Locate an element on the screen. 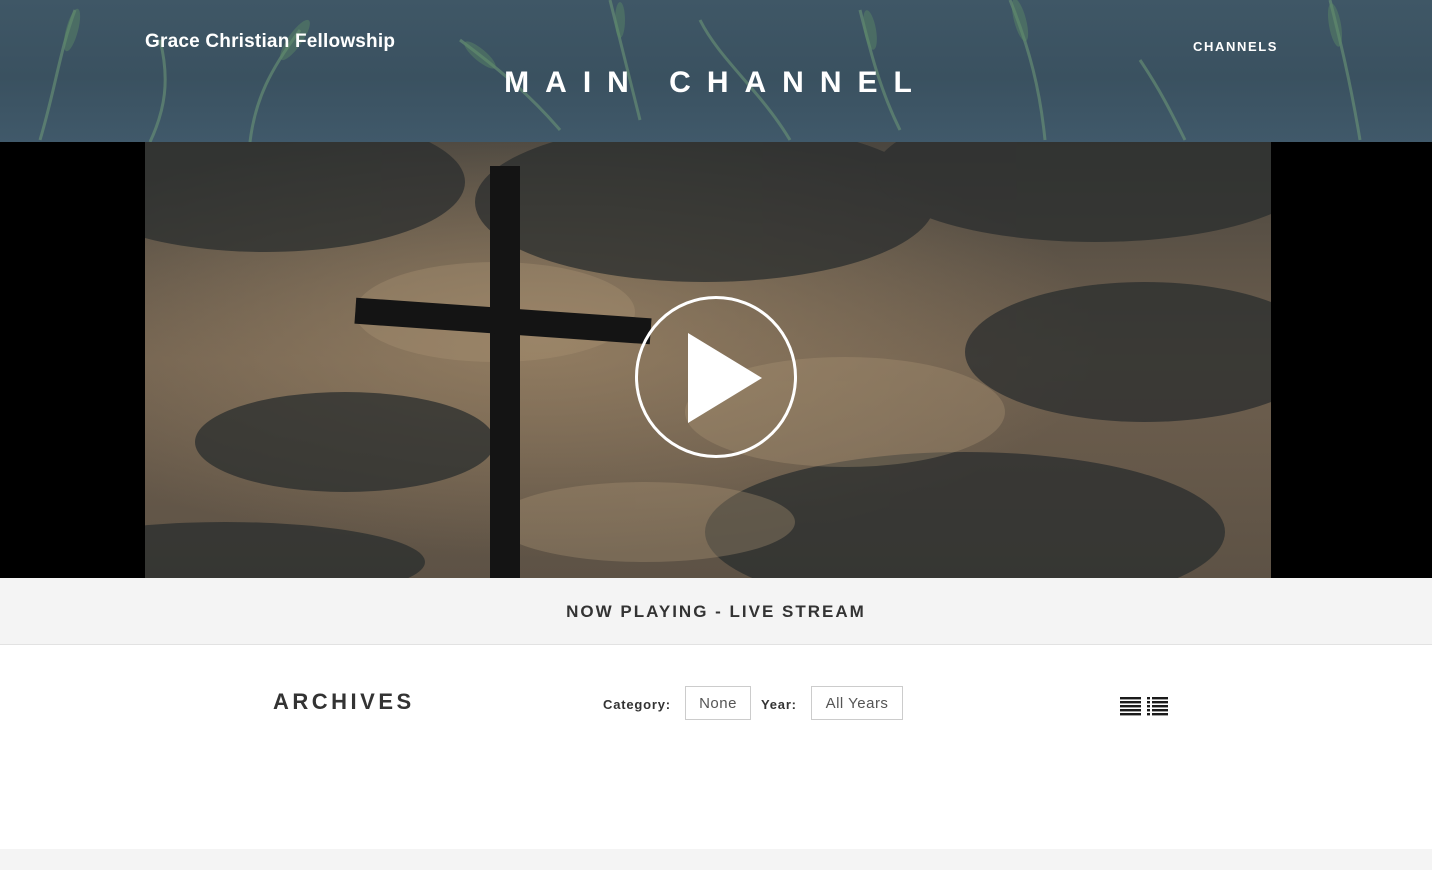 The height and width of the screenshot is (870, 1432). year-label: Year: is located at coordinates (779, 704).